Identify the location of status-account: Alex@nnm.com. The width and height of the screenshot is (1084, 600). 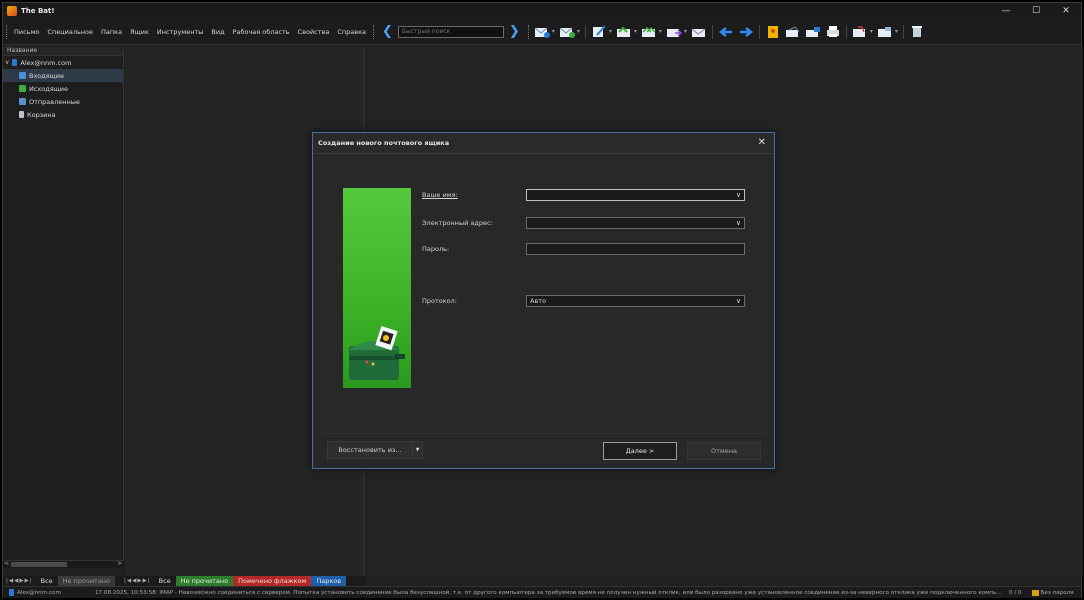
(39, 592).